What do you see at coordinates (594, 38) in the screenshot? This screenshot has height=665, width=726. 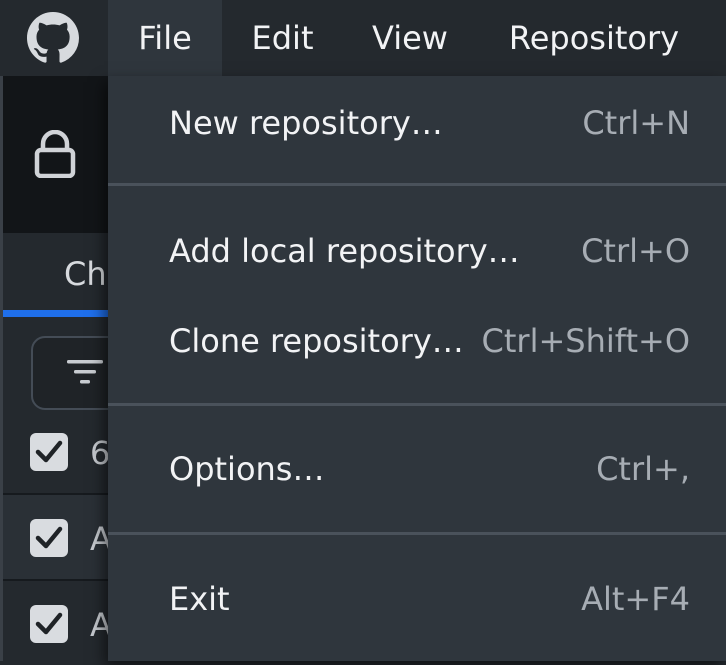 I see `menu-repository: Repository` at bounding box center [594, 38].